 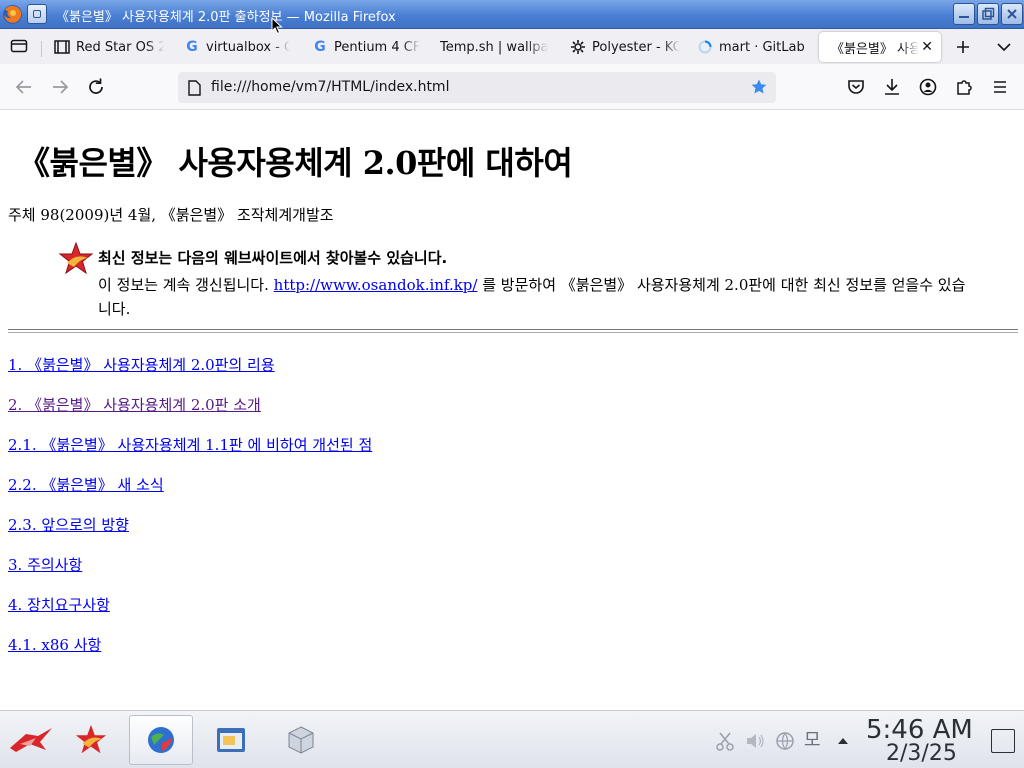 I want to click on package-box-icon, so click(x=301, y=740).